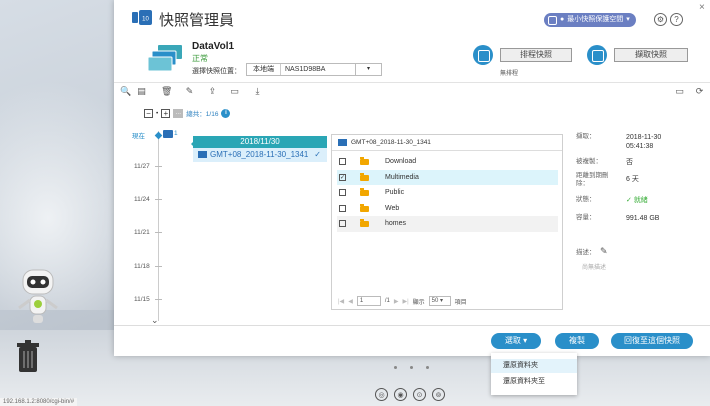  What do you see at coordinates (412, 17) in the screenshot?
I see `titlebar: 10 快照管理員 ● 最小快照保護空間 ▾ ⚙ ? ×` at bounding box center [412, 17].